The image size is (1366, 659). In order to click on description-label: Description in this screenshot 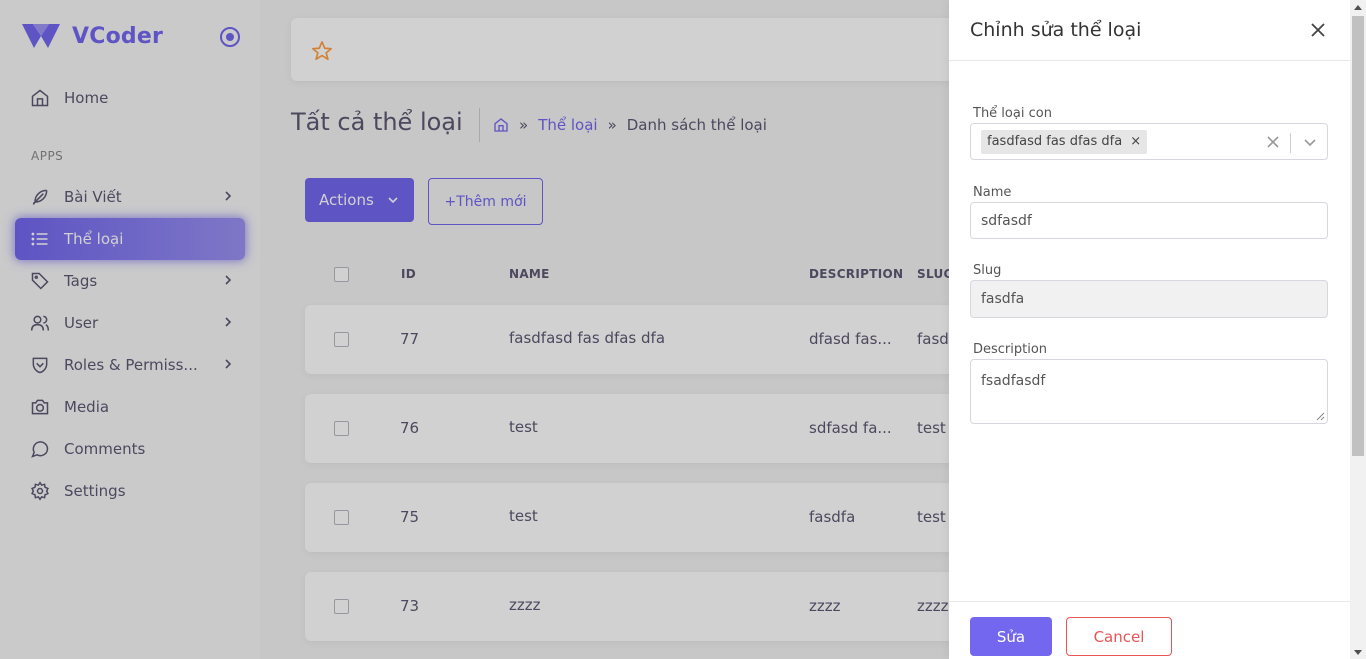, I will do `click(1010, 349)`.